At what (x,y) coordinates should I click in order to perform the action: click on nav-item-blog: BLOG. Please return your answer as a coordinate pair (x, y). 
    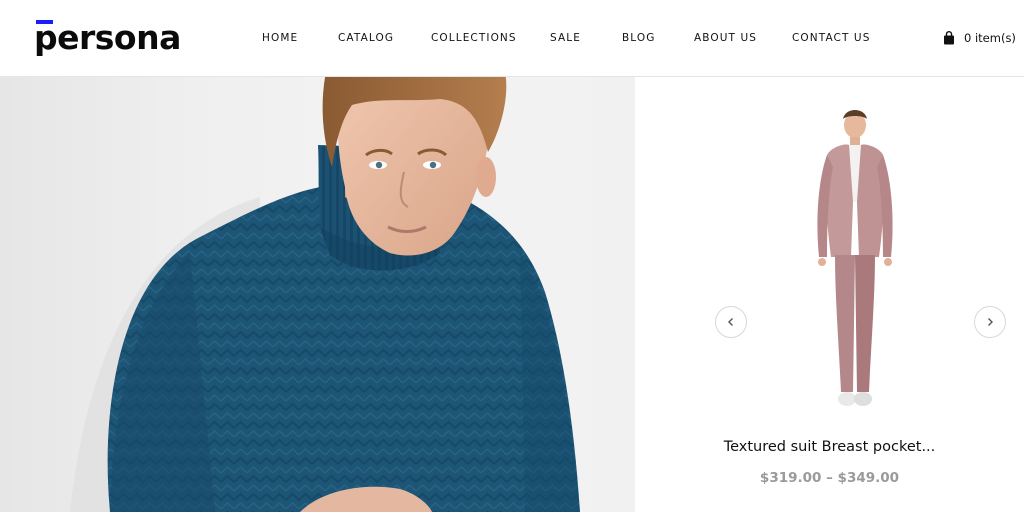
    Looking at the image, I should click on (638, 38).